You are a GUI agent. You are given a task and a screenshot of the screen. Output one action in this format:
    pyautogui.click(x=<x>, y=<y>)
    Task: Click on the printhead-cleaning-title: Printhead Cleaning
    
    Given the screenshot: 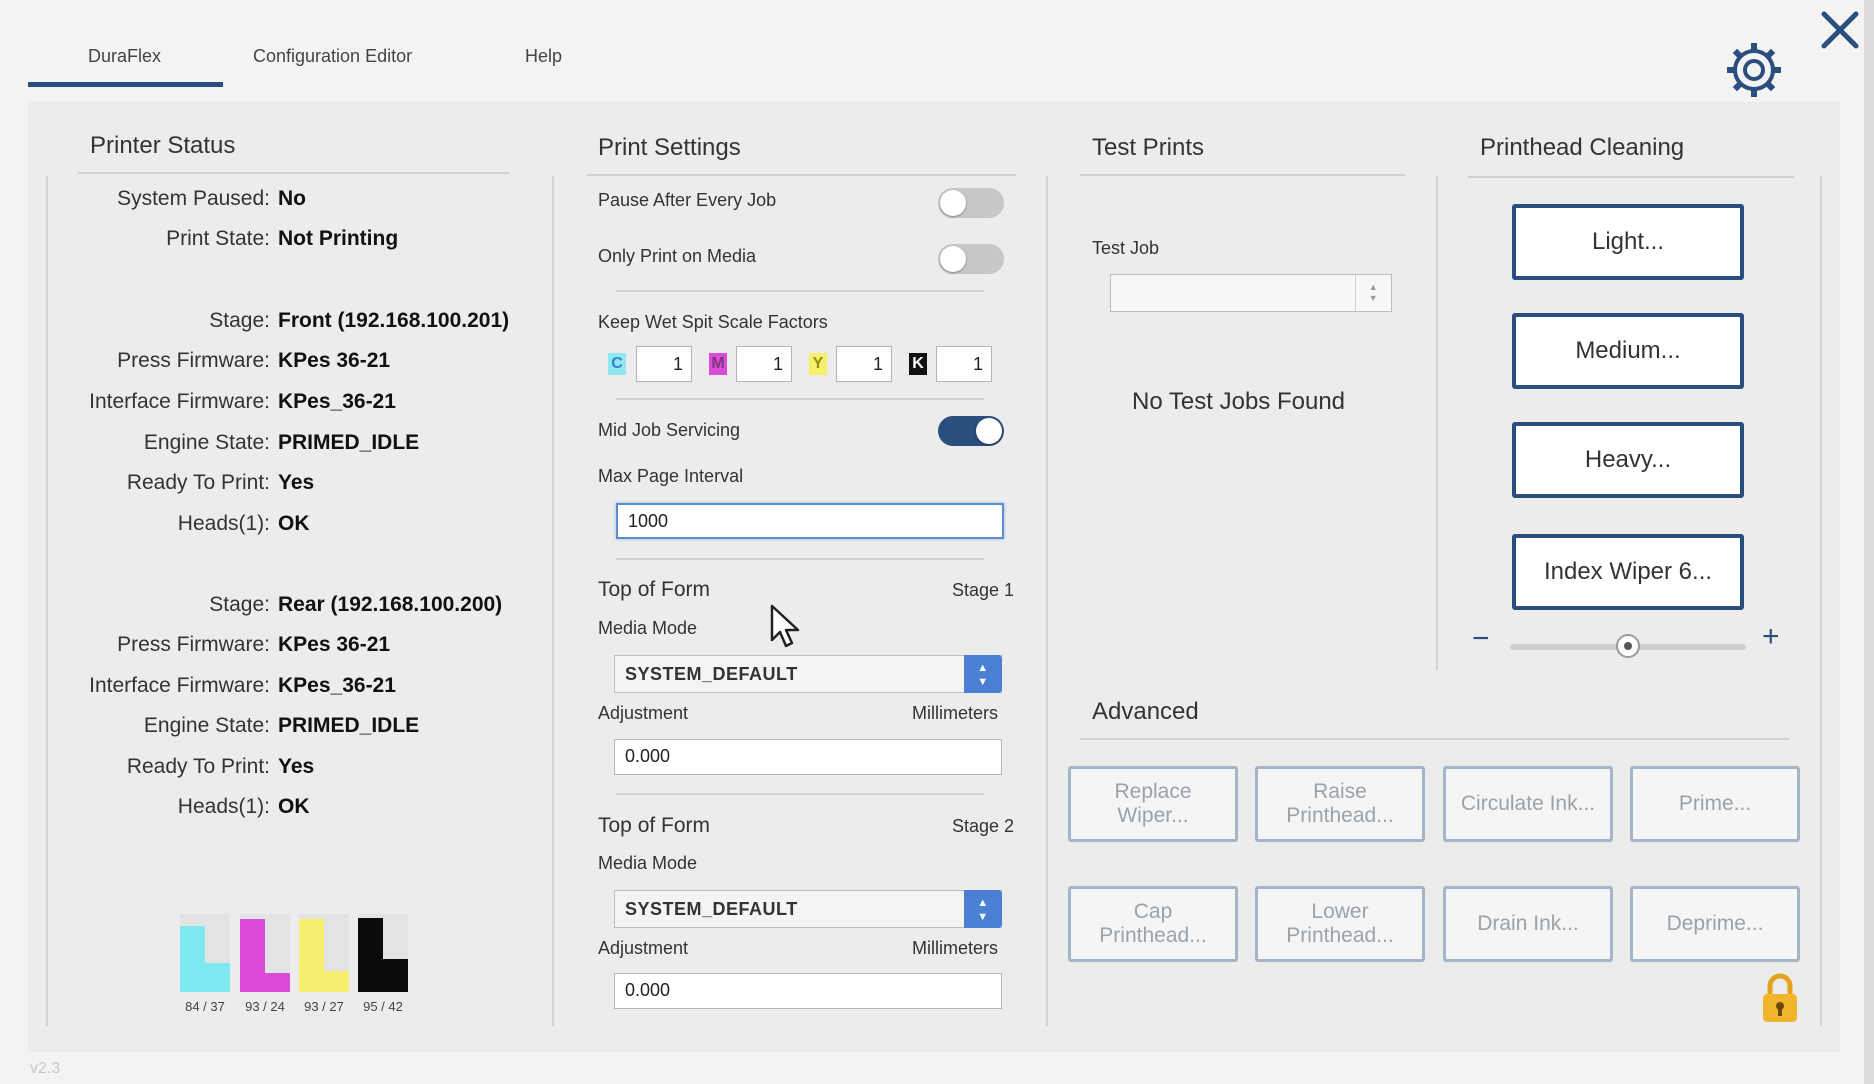 What is the action you would take?
    pyautogui.click(x=1582, y=147)
    